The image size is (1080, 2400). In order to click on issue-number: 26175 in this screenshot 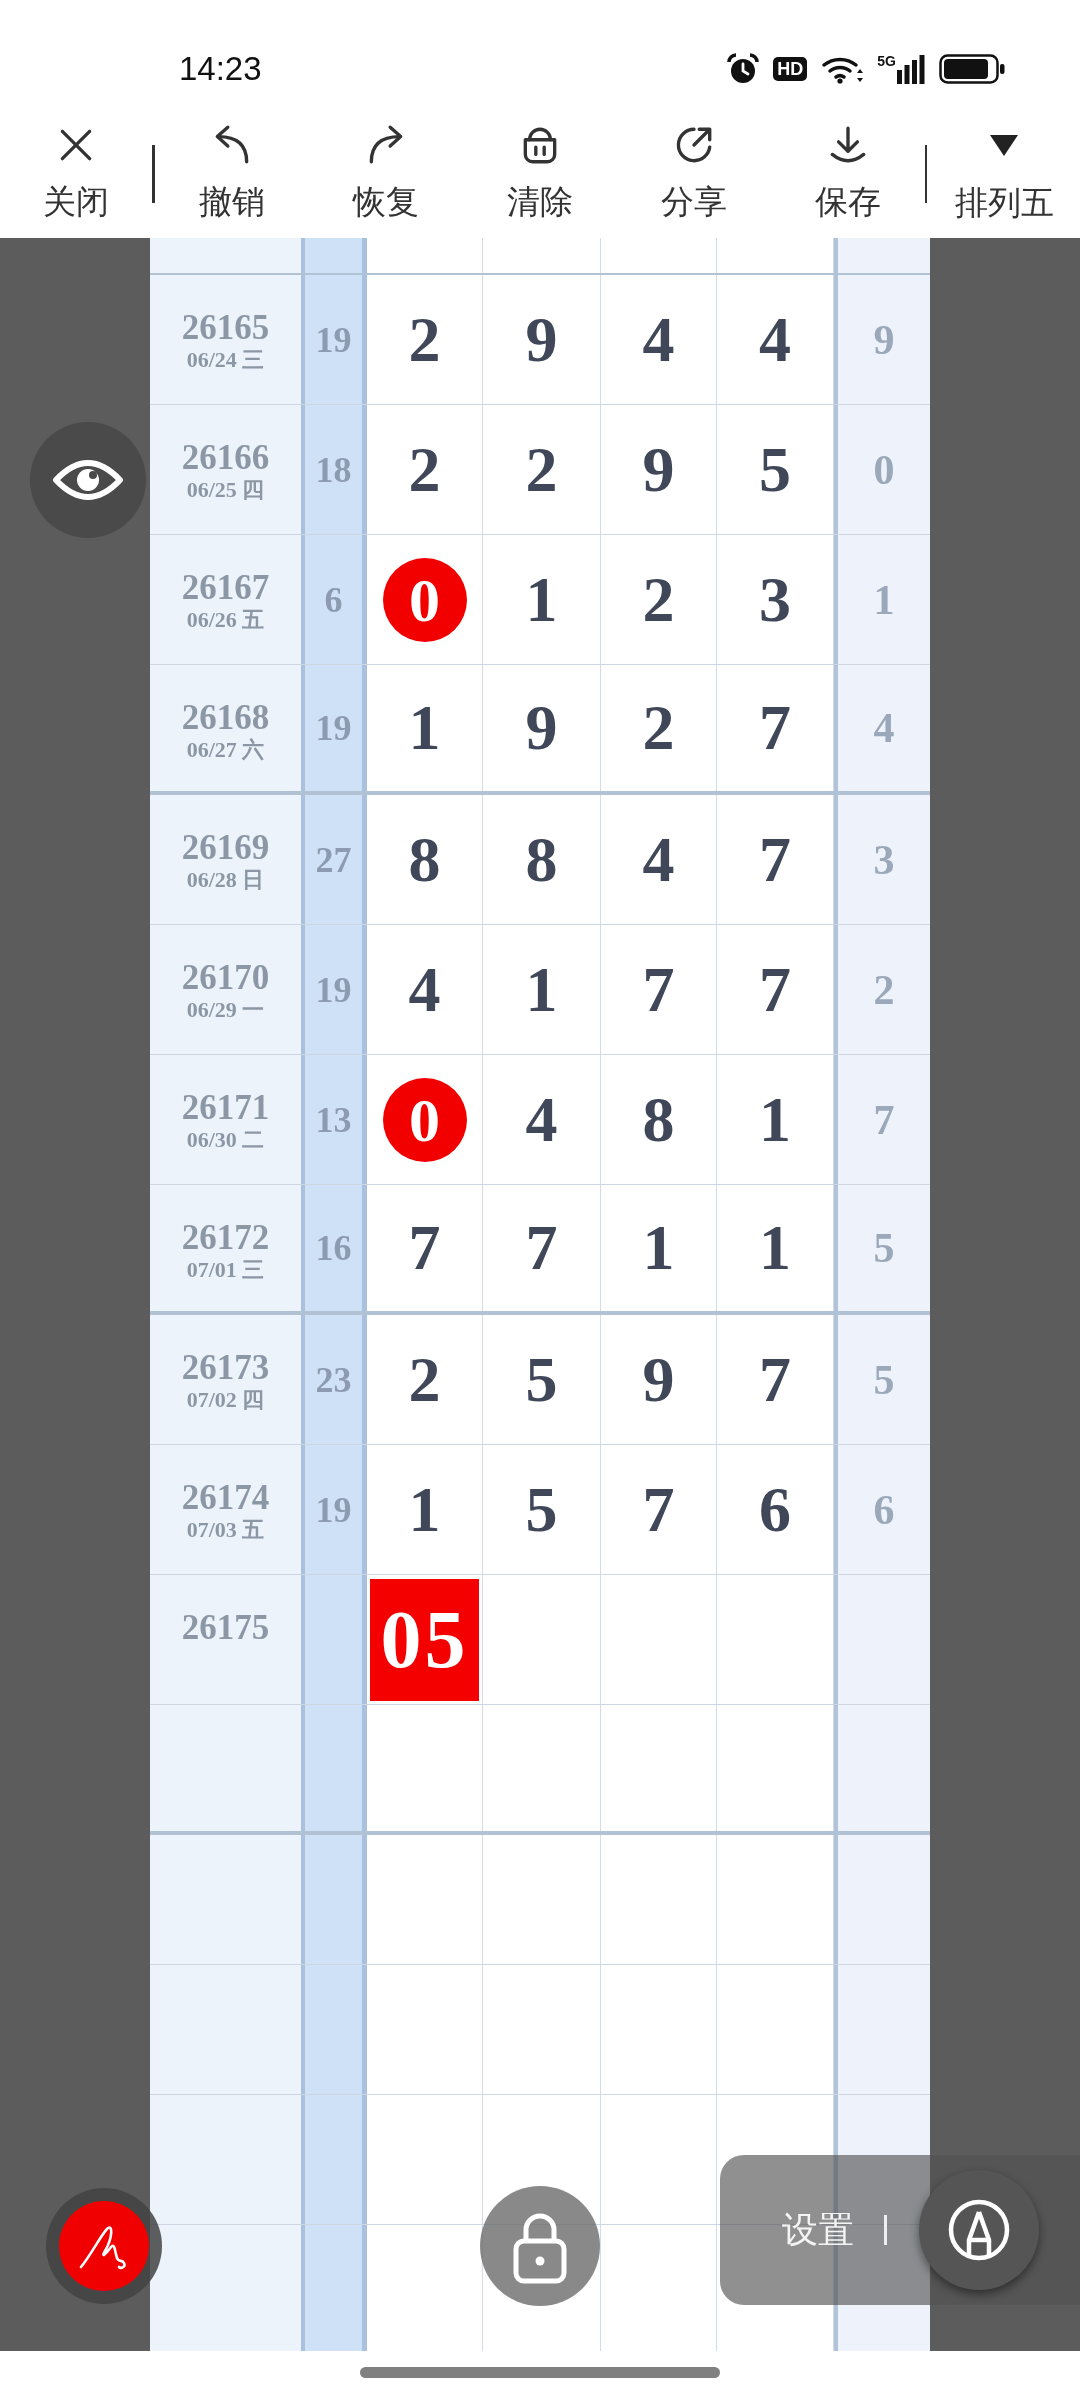, I will do `click(225, 1628)`.